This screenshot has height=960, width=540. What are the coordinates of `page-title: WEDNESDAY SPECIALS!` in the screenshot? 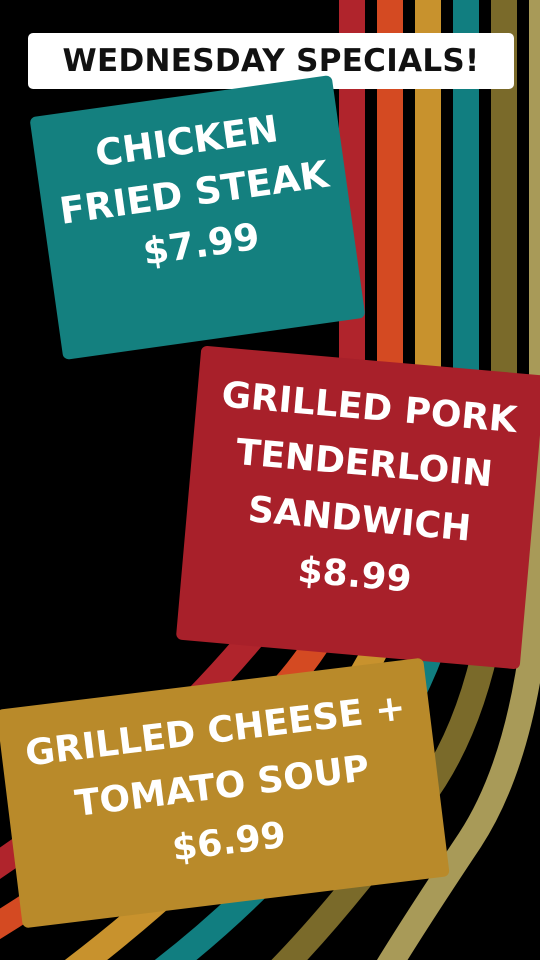 It's located at (271, 61).